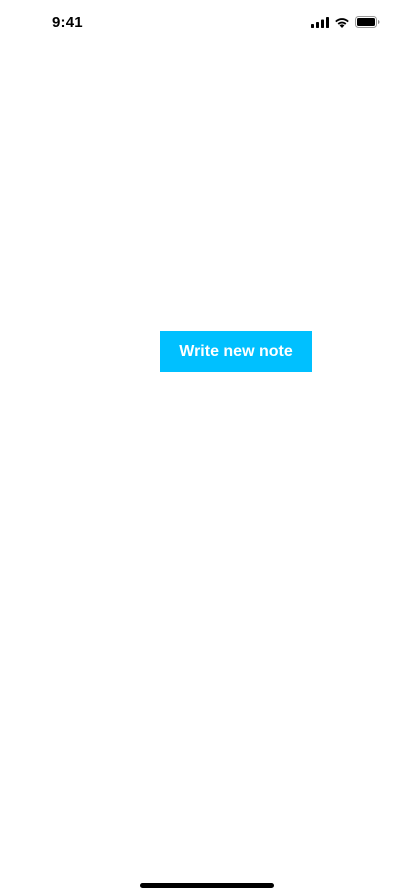  I want to click on cellular-signal-icon, so click(320, 22).